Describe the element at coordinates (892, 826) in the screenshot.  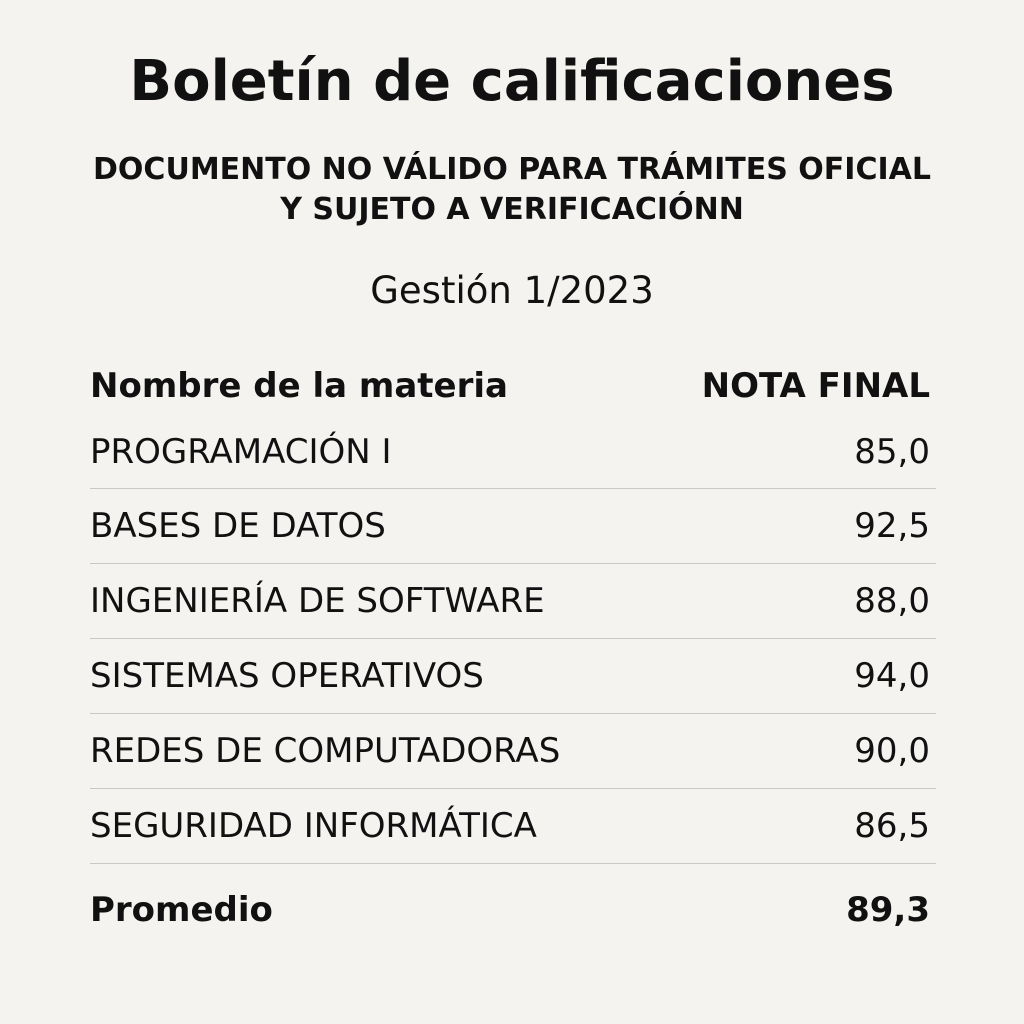
I see `final-grade: 86,5` at that location.